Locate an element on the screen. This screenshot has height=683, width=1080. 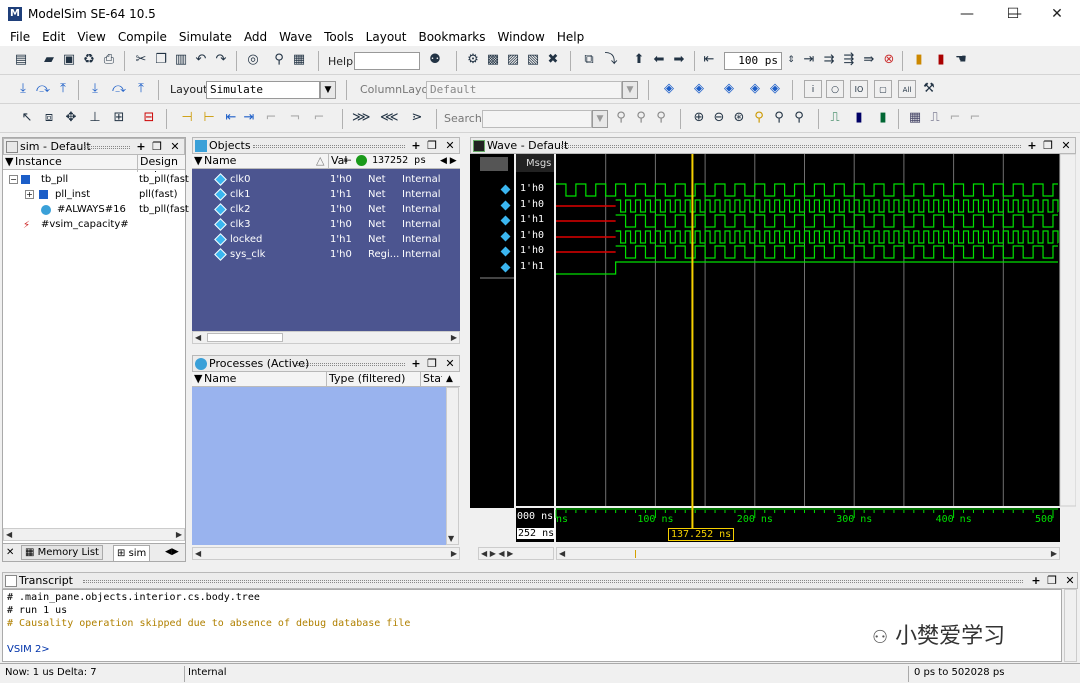
io-icon: IO is located at coordinates (859, 89).